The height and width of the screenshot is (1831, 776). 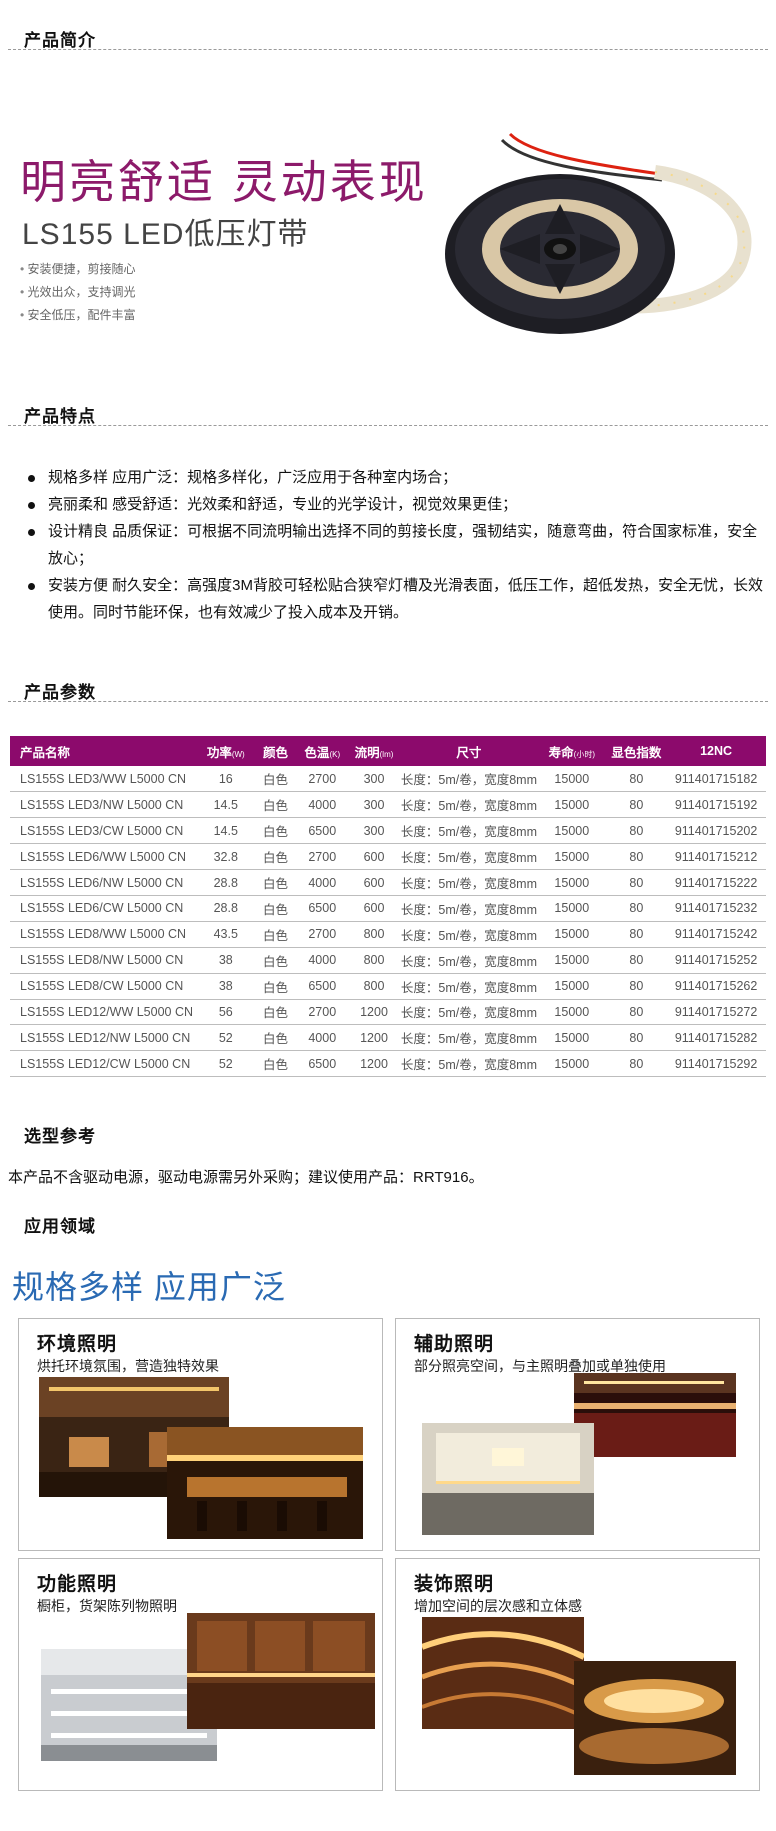 What do you see at coordinates (225, 1012) in the screenshot?
I see `table-cell: 56` at bounding box center [225, 1012].